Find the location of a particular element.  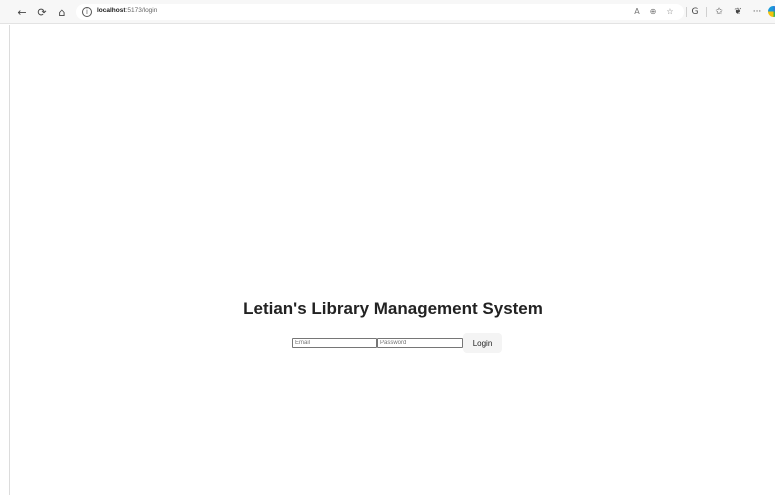

url-text: localhost:5173/login is located at coordinates (127, 10).